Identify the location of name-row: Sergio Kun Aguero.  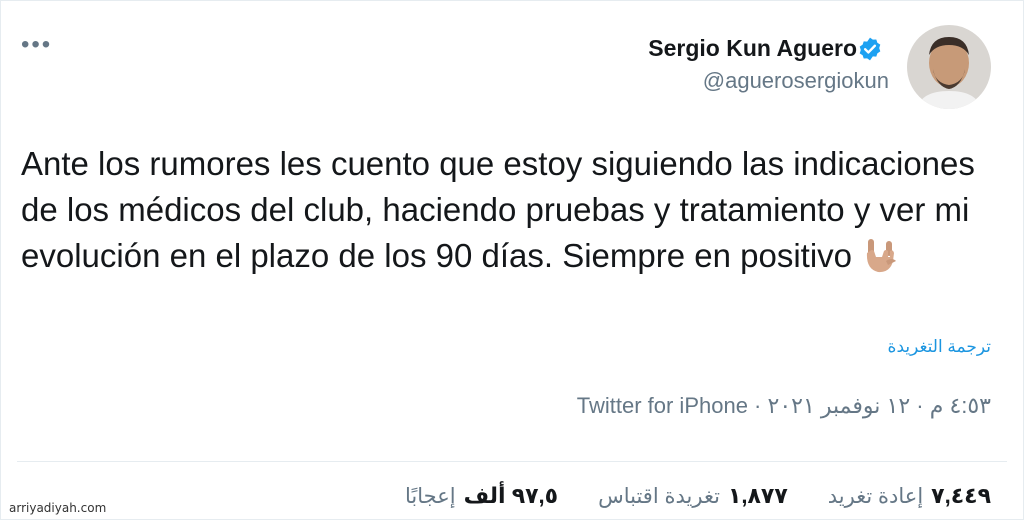
(768, 48).